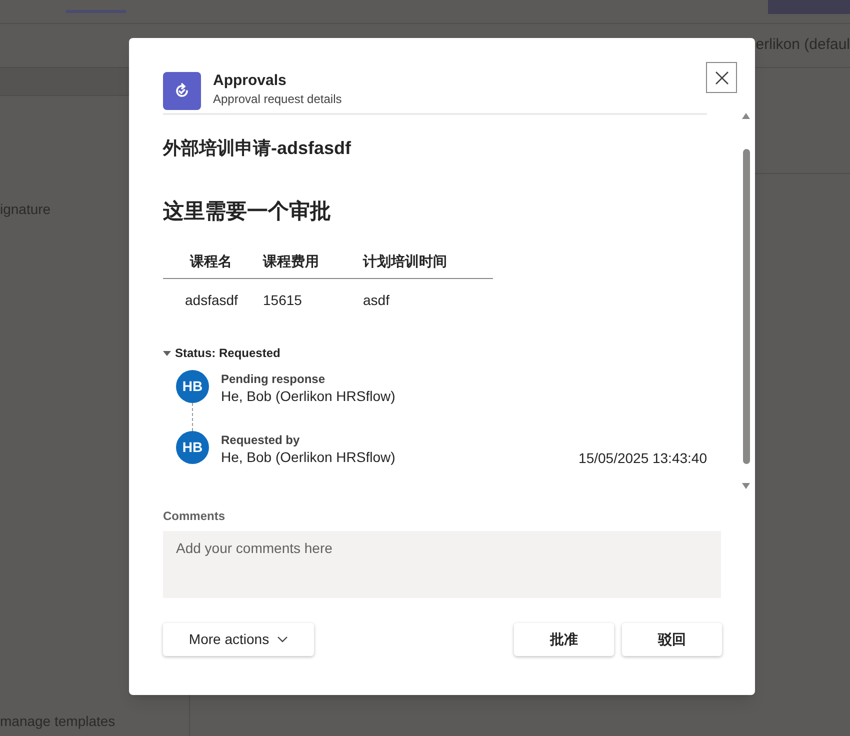  What do you see at coordinates (250, 81) in the screenshot?
I see `app-name: Approvals` at bounding box center [250, 81].